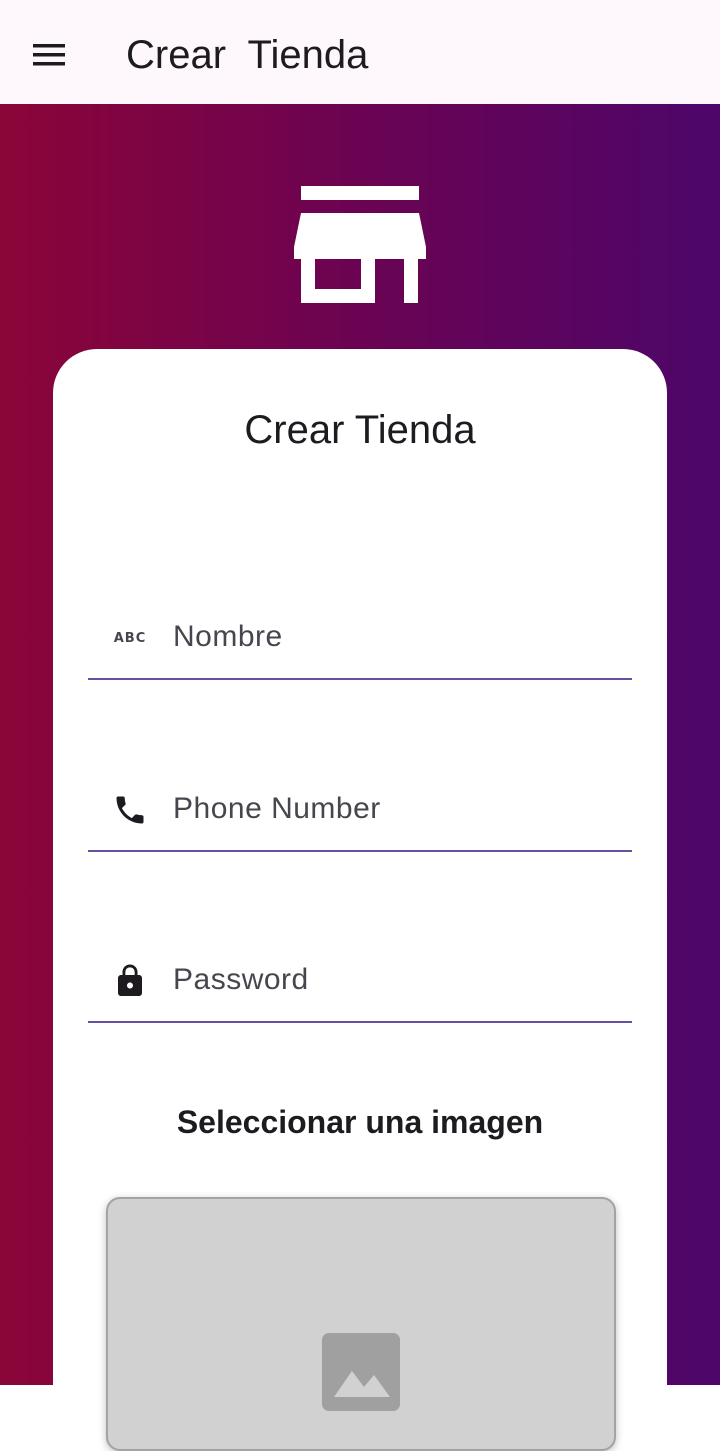 The image size is (720, 1451). Describe the element at coordinates (361, 1324) in the screenshot. I see `image-picker` at that location.